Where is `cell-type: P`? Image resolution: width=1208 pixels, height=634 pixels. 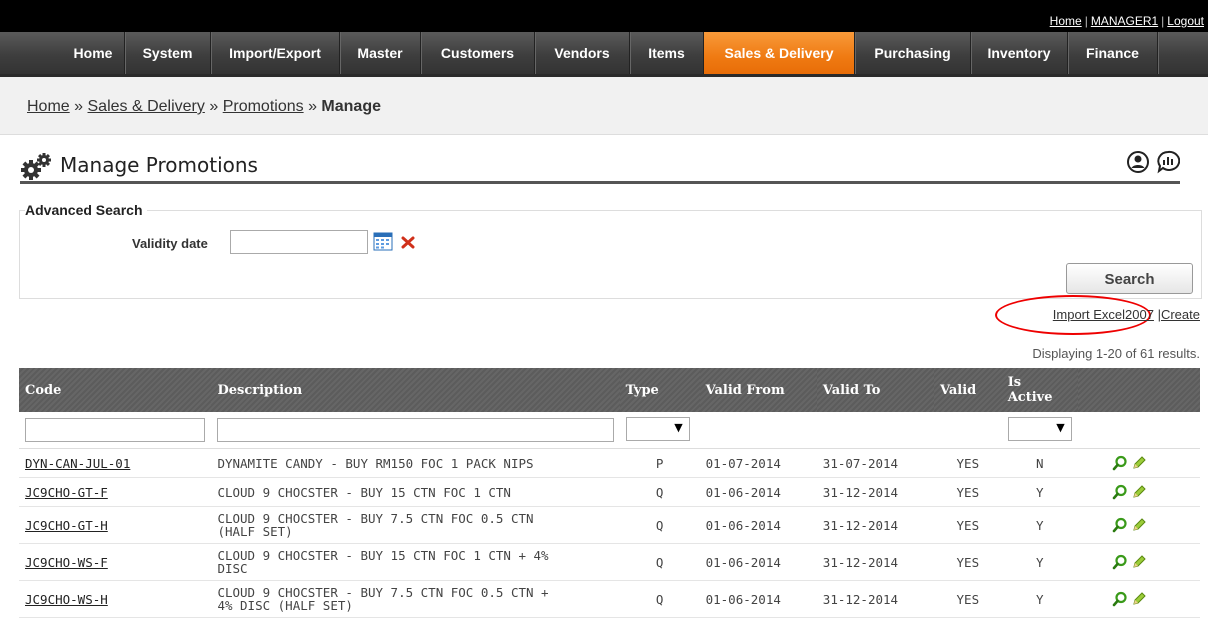
cell-type: P is located at coordinates (659, 463).